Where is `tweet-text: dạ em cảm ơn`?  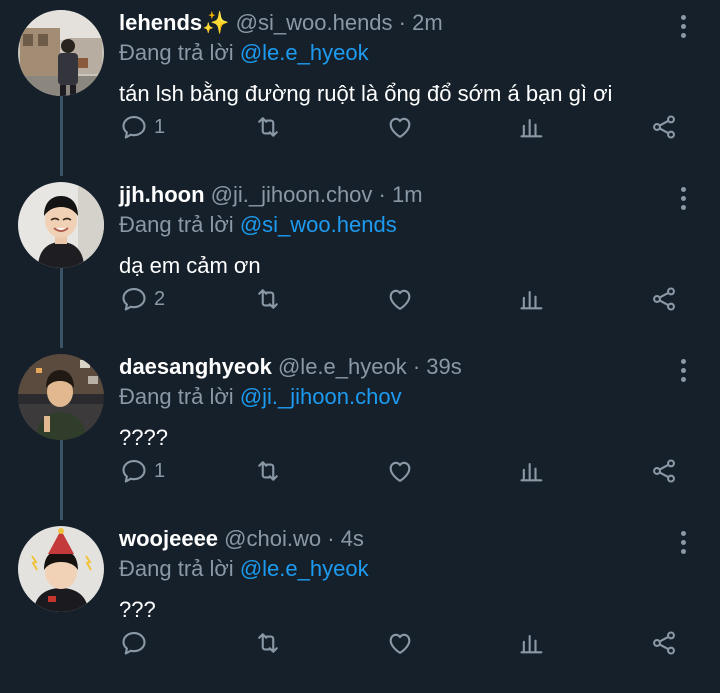
tweet-text: dạ em cảm ơn is located at coordinates (190, 265).